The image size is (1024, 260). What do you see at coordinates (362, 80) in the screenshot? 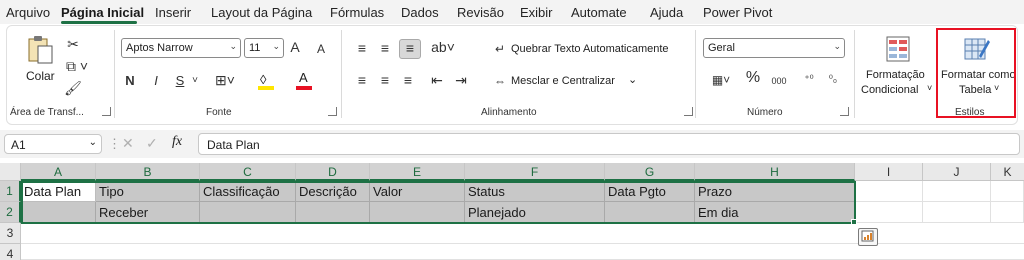
I see `align-left-icon: ≡` at bounding box center [362, 80].